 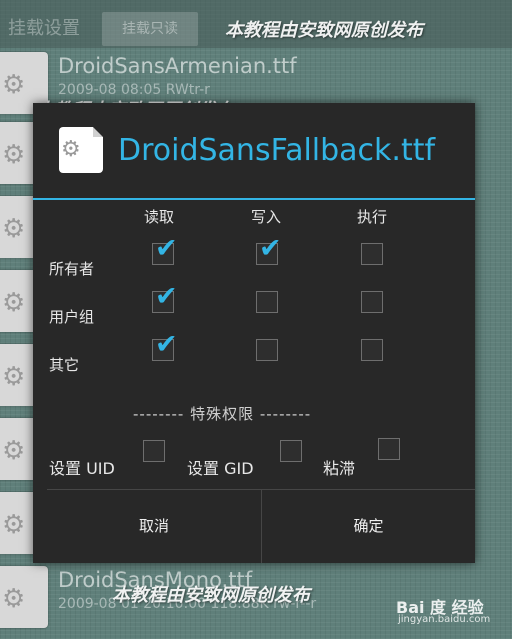 What do you see at coordinates (371, 217) in the screenshot?
I see `column-header-execute: 执行` at bounding box center [371, 217].